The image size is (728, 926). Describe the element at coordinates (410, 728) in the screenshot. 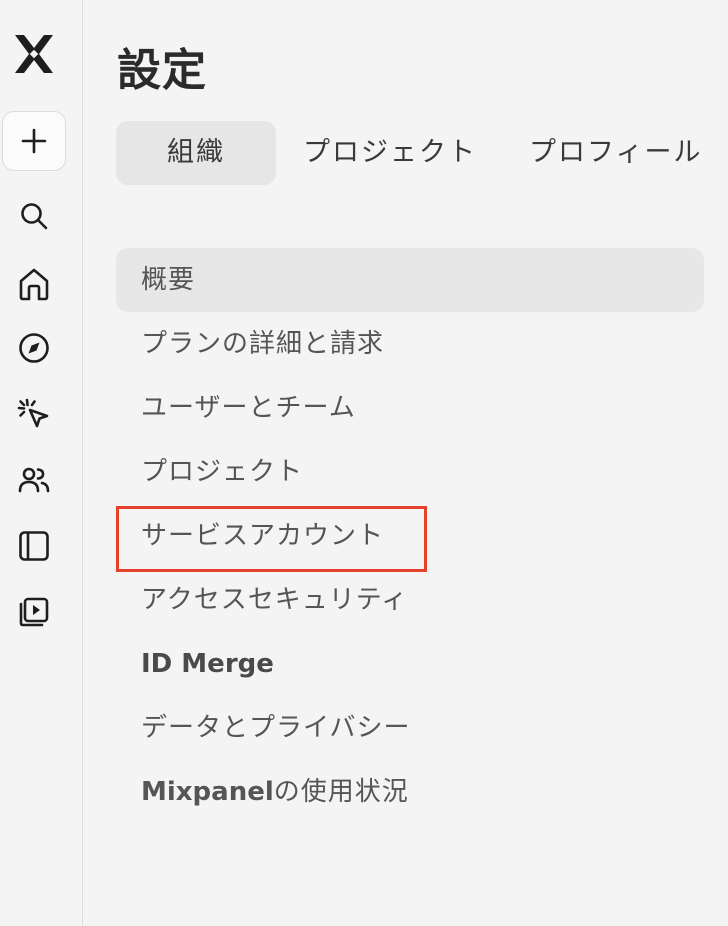

I see `menu-item-data-privacy: データとプライバシー` at that location.